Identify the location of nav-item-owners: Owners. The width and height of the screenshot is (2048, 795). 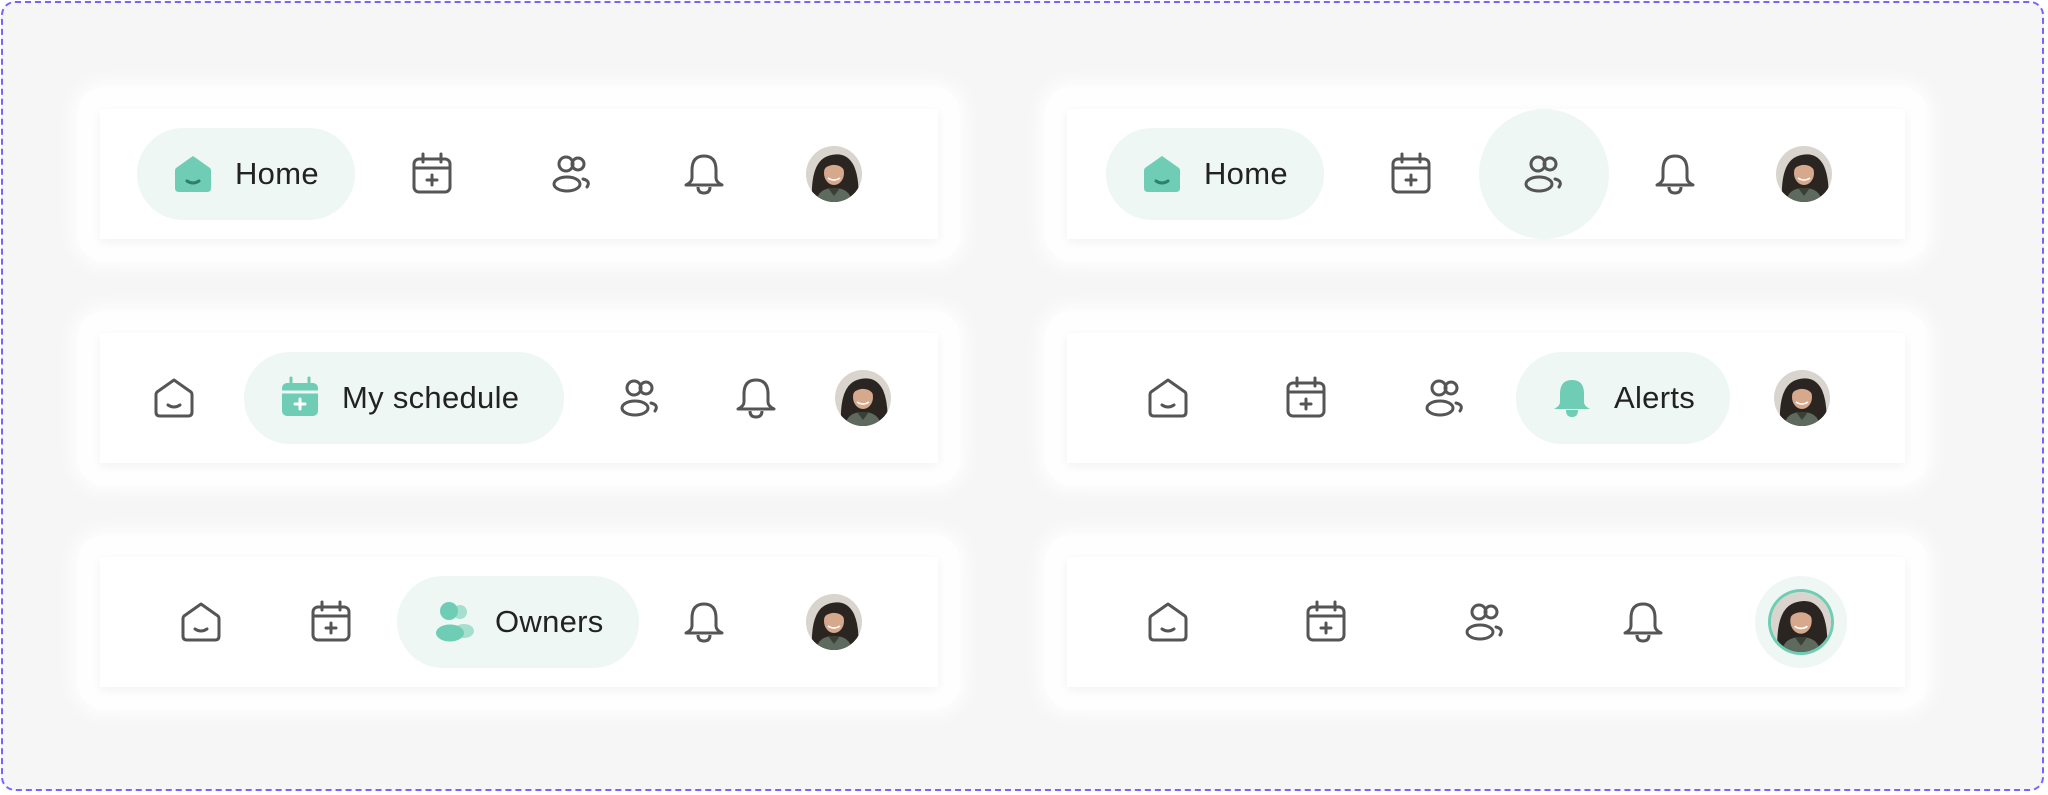
(518, 622).